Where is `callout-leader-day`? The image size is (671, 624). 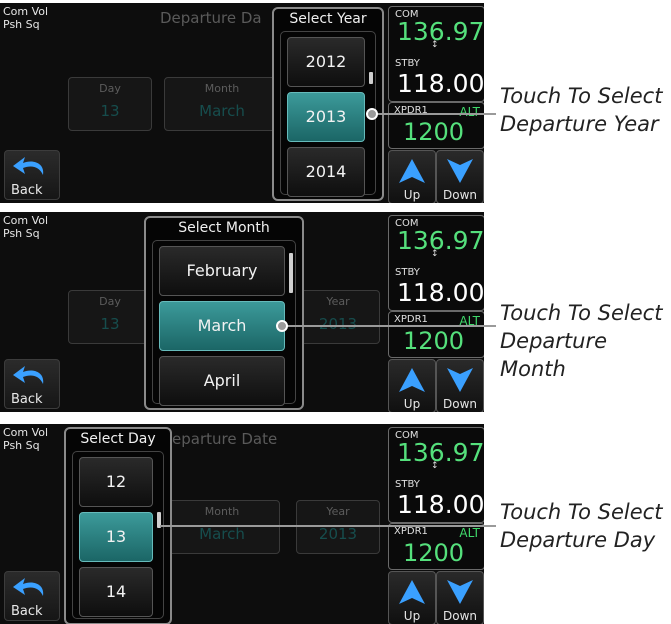
callout-leader-day is located at coordinates (328, 526).